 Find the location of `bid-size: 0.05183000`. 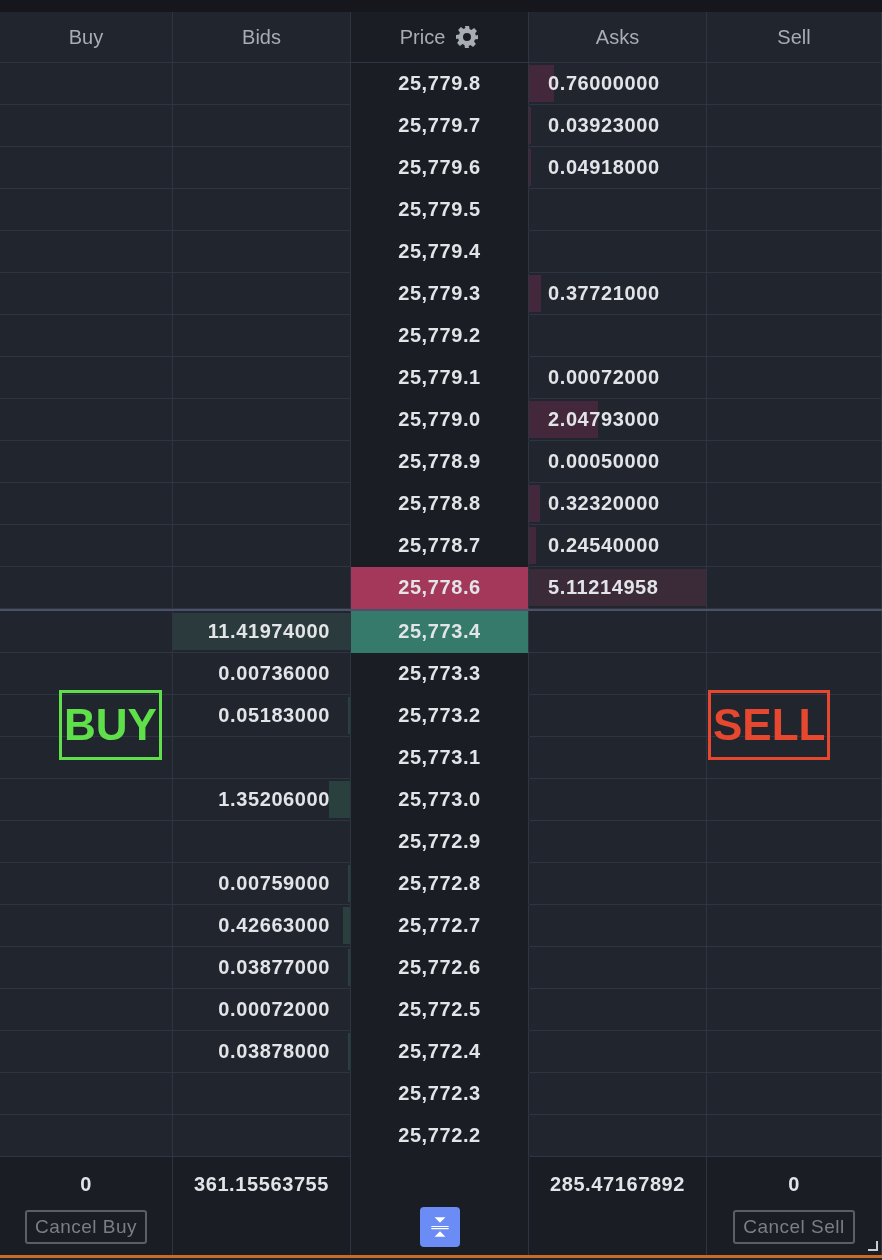

bid-size: 0.05183000 is located at coordinates (274, 715).